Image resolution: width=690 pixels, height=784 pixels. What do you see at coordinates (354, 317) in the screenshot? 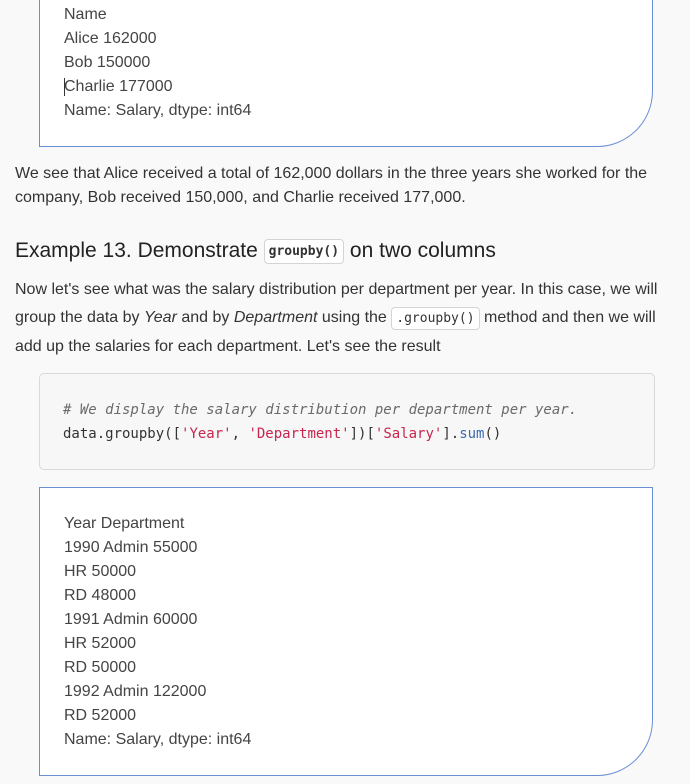
I see `explanation-text: using the` at bounding box center [354, 317].